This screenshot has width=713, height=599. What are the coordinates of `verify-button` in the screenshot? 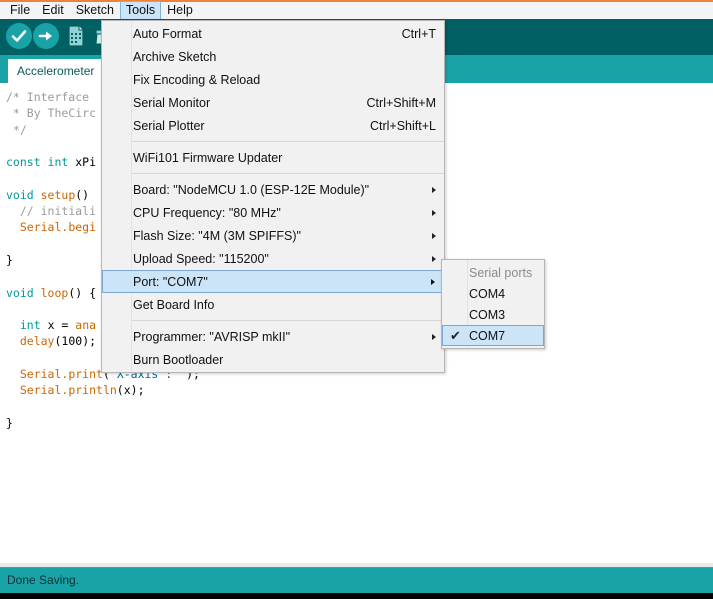 It's located at (20, 37).